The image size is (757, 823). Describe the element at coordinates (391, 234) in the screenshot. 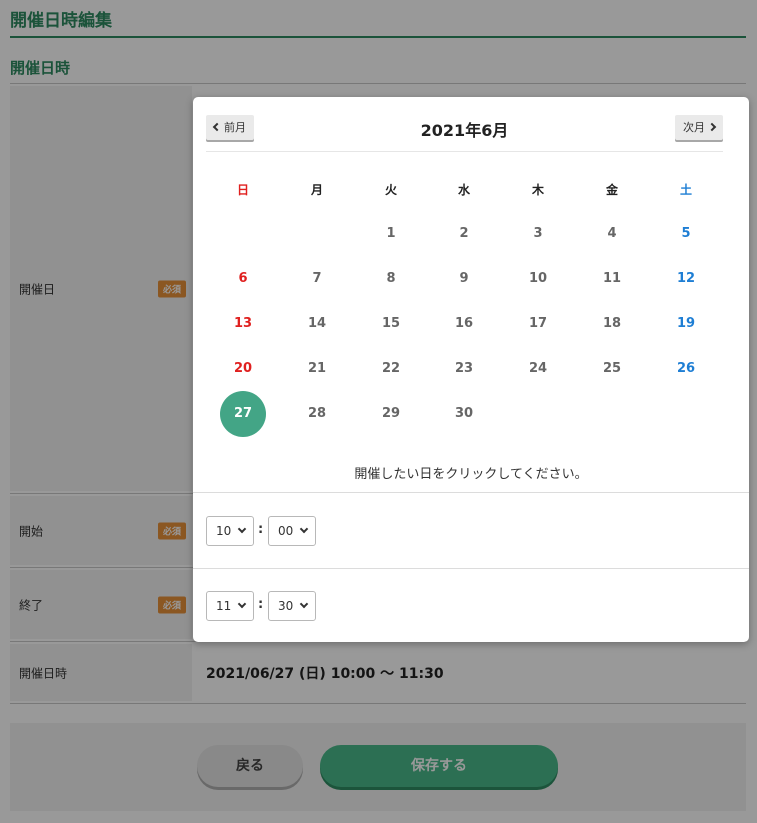

I see `calendar-day: 1` at that location.